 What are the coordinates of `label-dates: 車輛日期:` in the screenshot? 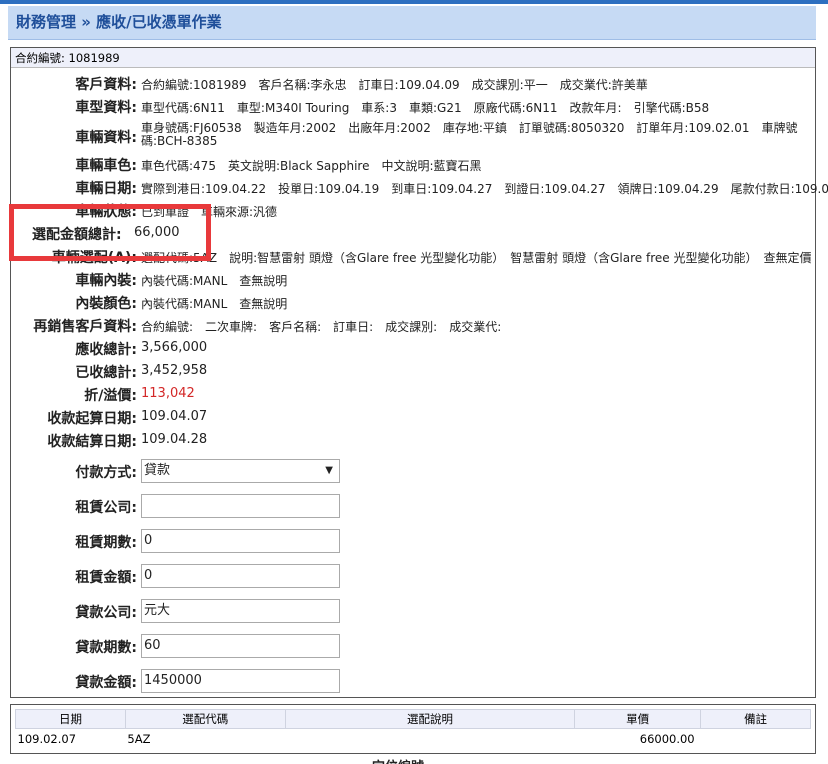 It's located at (106, 189).